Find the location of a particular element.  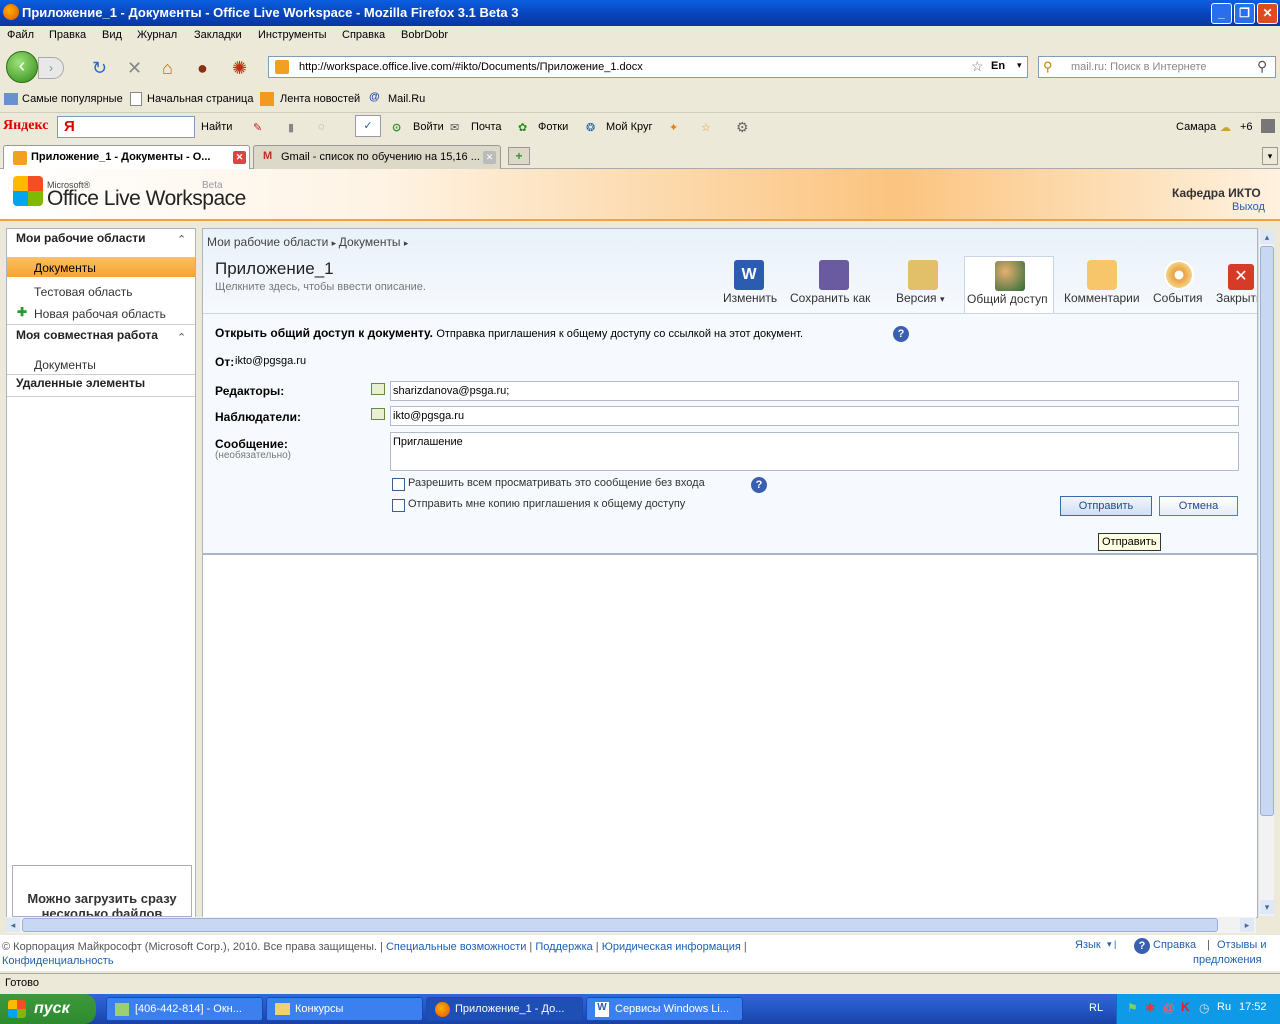

back-button: ‹ is located at coordinates (22, 67).